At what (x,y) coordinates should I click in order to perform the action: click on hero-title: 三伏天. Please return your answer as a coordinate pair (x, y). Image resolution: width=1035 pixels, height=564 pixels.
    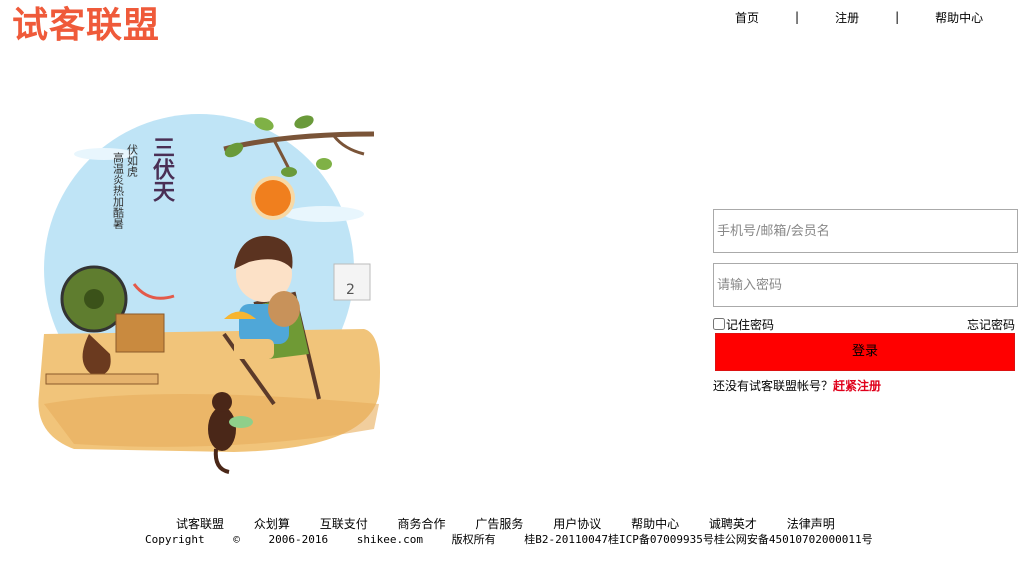
    Looking at the image, I should click on (162, 169).